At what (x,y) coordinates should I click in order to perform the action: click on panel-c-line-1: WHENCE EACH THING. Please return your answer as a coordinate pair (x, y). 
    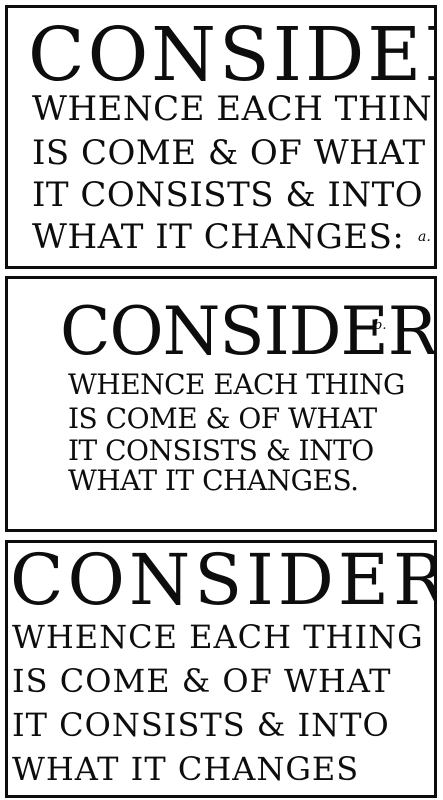
    Looking at the image, I should click on (218, 637).